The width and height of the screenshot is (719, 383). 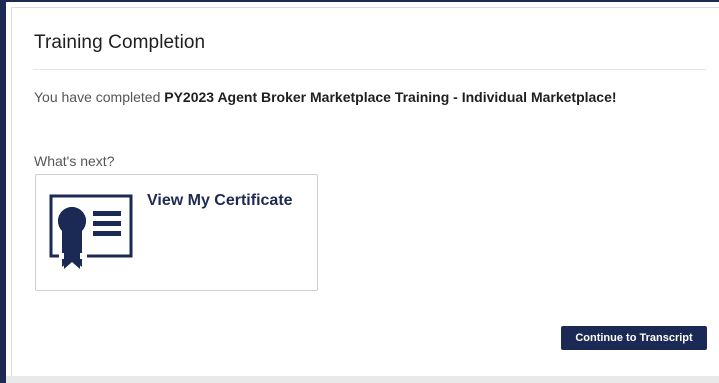 I want to click on window-left-edge, so click(x=3, y=191).